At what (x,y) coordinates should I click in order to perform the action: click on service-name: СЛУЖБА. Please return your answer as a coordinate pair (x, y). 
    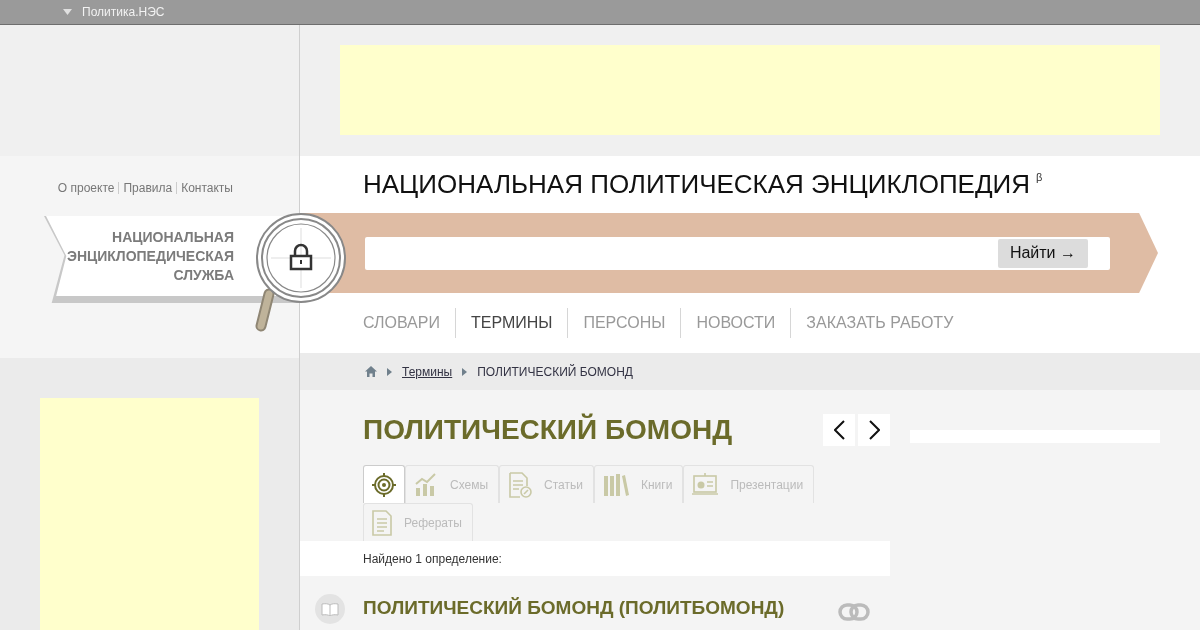
    Looking at the image, I should click on (203, 275).